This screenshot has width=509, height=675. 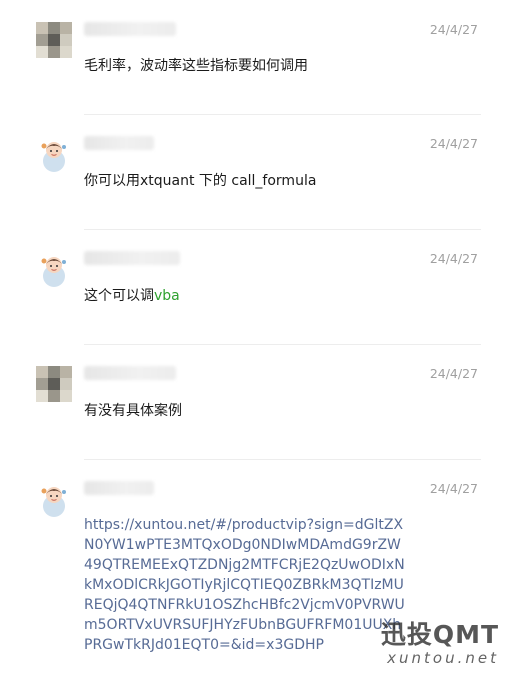 What do you see at coordinates (249, 296) in the screenshot?
I see `message-text: 这个可以调vba` at bounding box center [249, 296].